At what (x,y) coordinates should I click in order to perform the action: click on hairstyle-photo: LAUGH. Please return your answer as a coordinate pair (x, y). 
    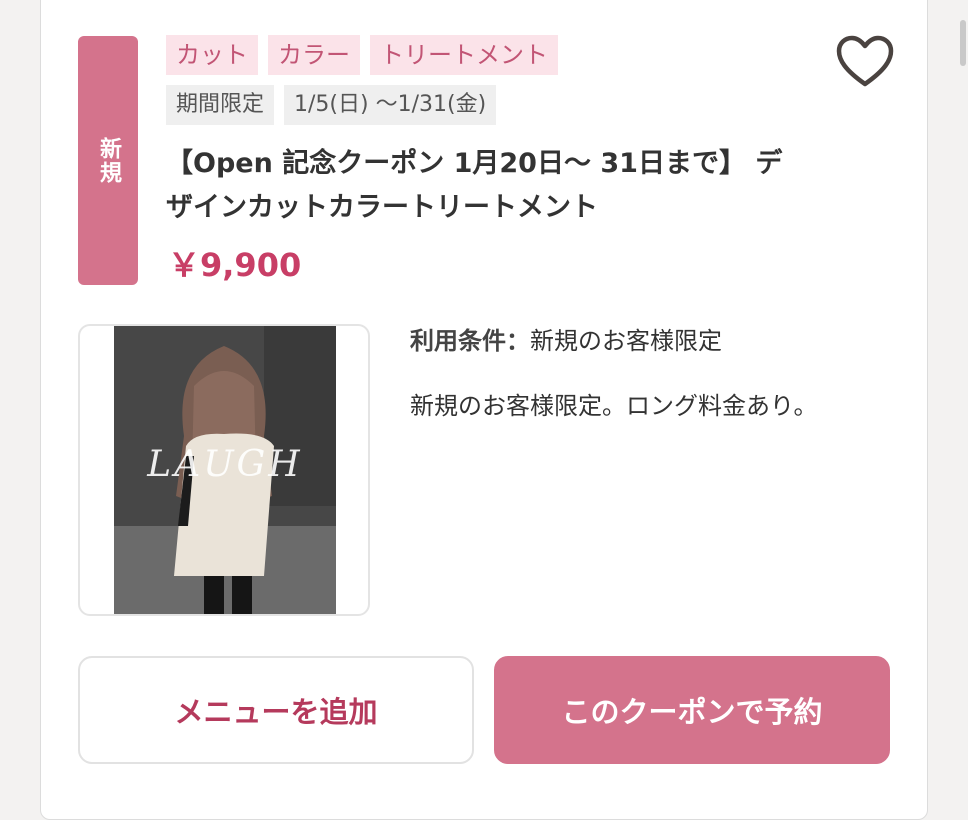
    Looking at the image, I should click on (225, 470).